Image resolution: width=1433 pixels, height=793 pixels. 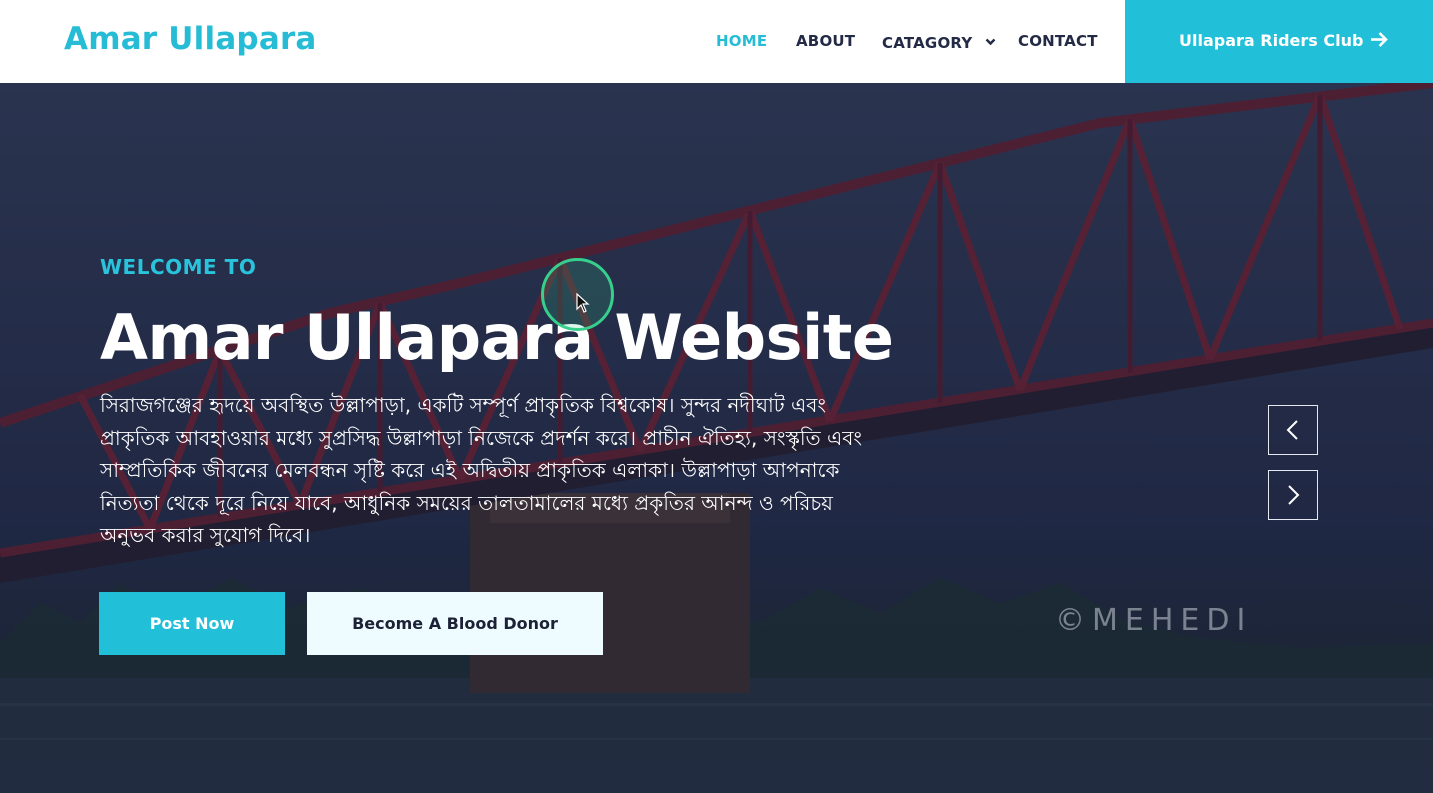 What do you see at coordinates (178, 267) in the screenshot?
I see `hero-eyebrow: WELCOME TO` at bounding box center [178, 267].